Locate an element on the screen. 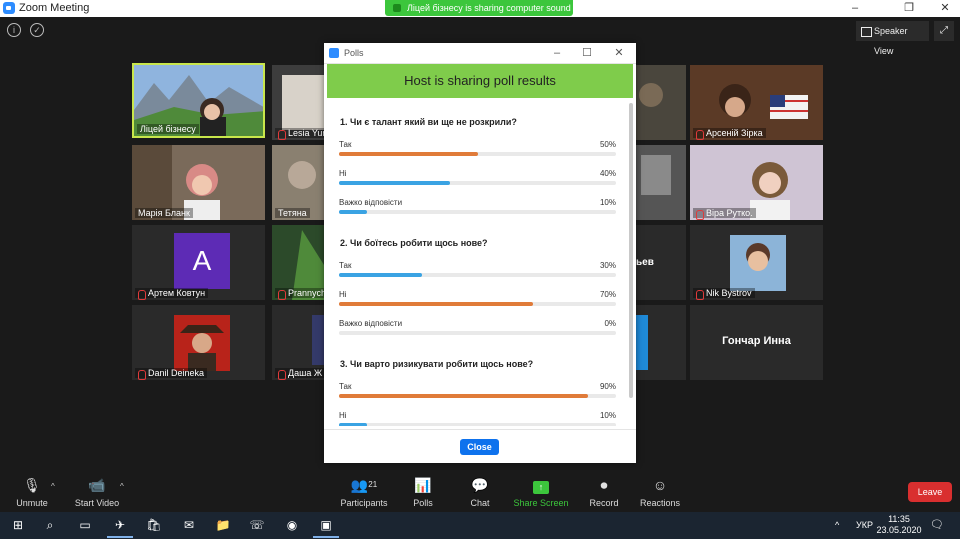 The height and width of the screenshot is (539, 960). participant-tile: Prannych is located at coordinates (298, 262).